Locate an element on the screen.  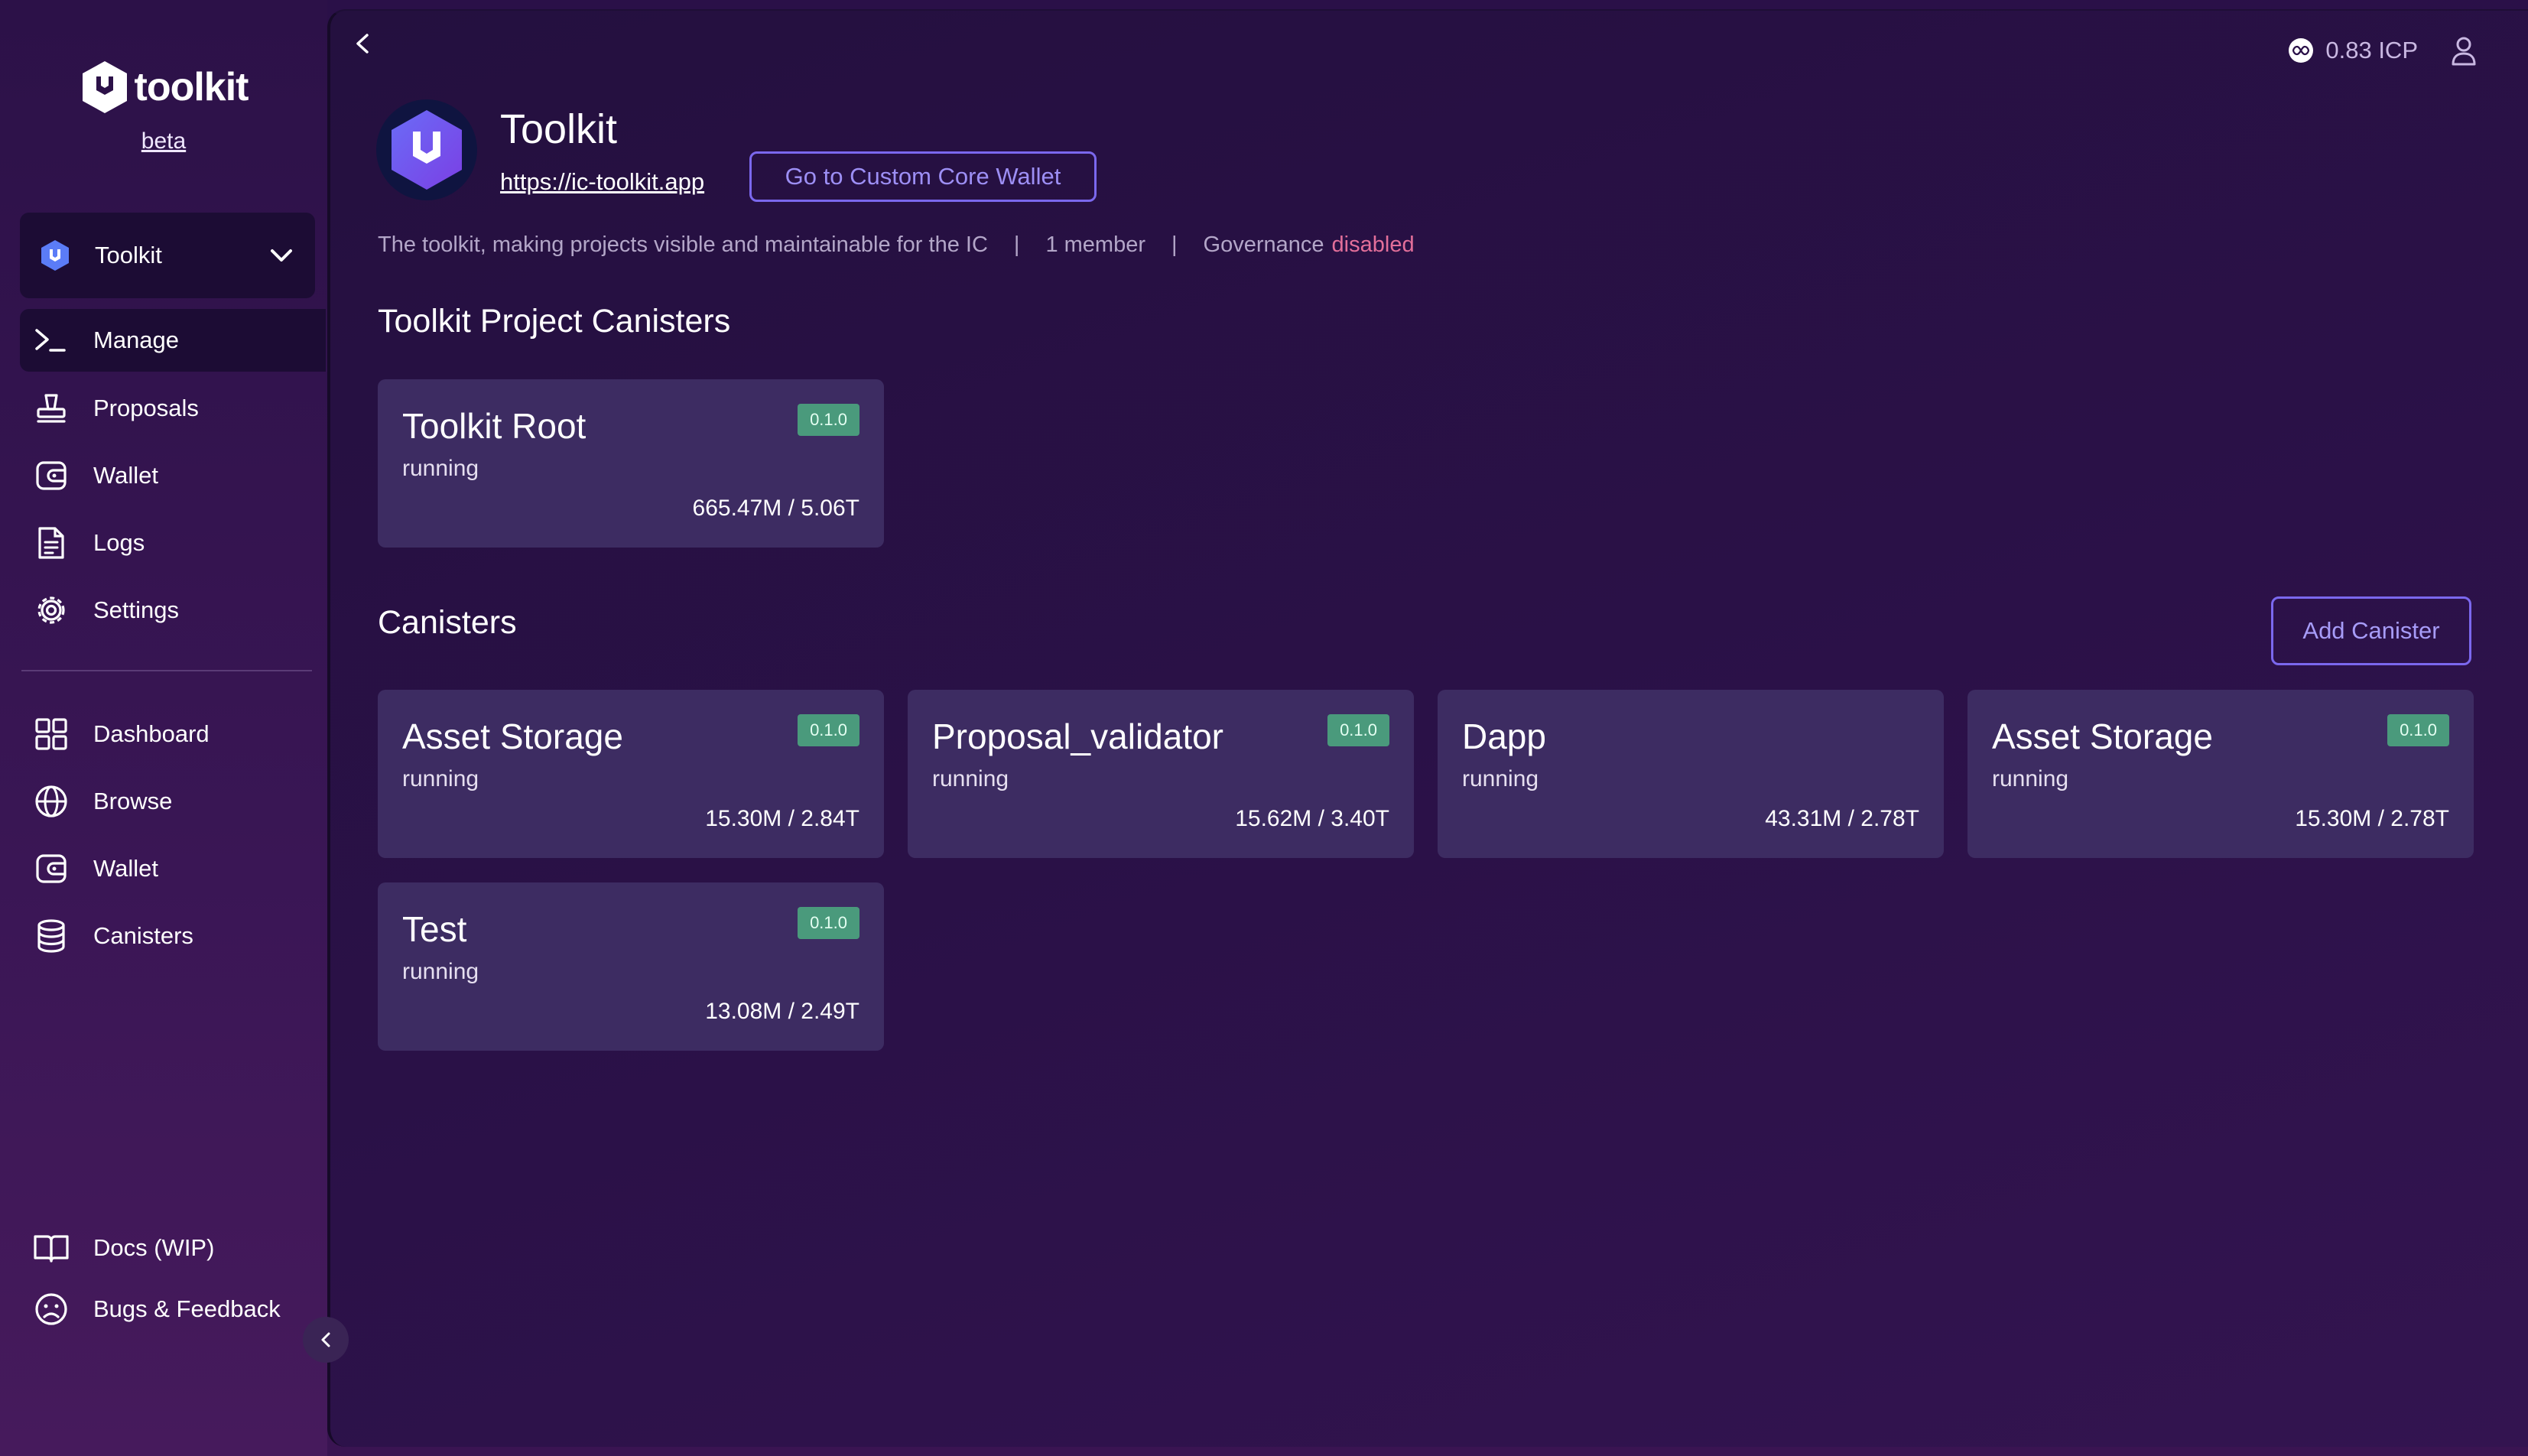
project-logo-icon is located at coordinates (427, 150).